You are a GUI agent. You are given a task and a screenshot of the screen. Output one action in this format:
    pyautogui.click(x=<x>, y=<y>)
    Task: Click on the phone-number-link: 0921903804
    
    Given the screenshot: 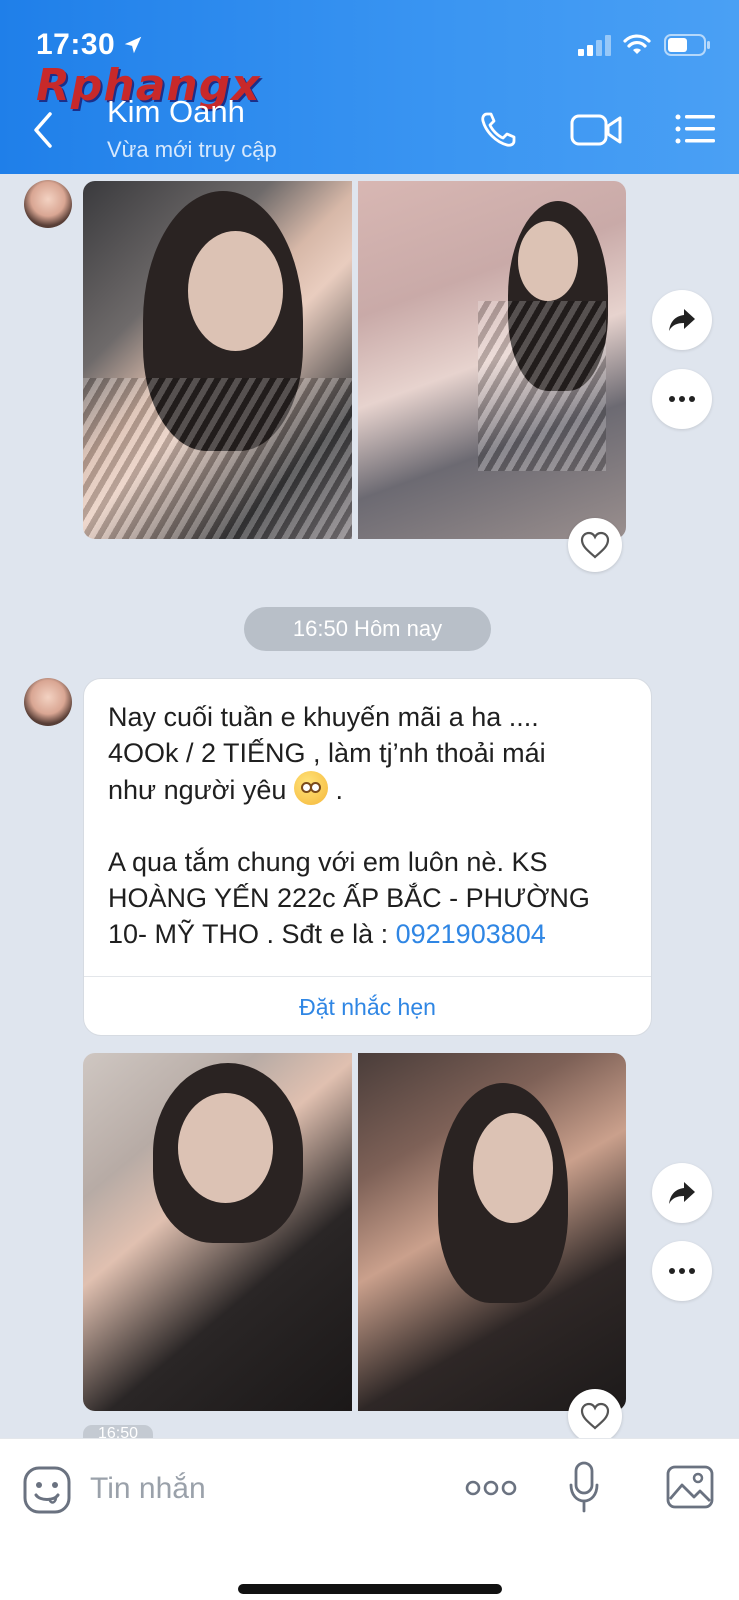 What is the action you would take?
    pyautogui.click(x=471, y=934)
    